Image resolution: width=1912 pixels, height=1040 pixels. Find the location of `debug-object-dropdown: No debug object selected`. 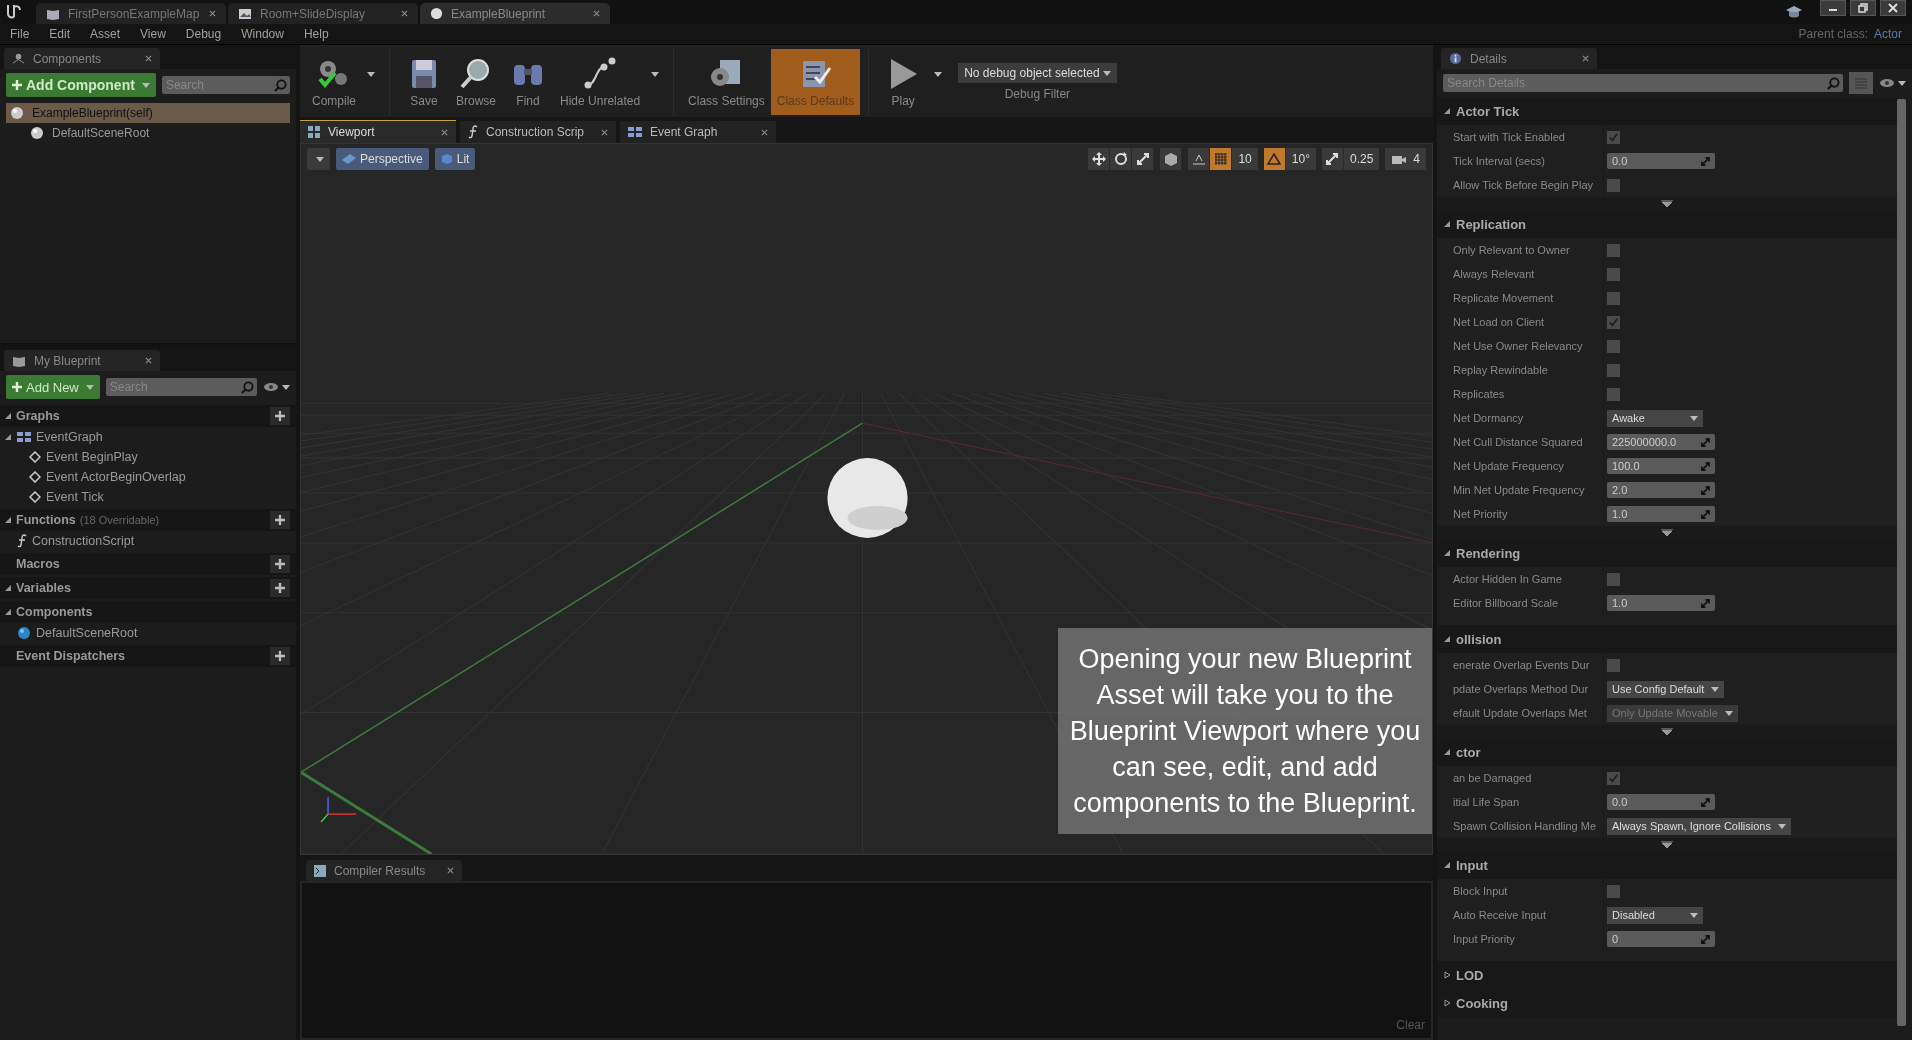

debug-object-dropdown: No debug object selected is located at coordinates (1037, 73).